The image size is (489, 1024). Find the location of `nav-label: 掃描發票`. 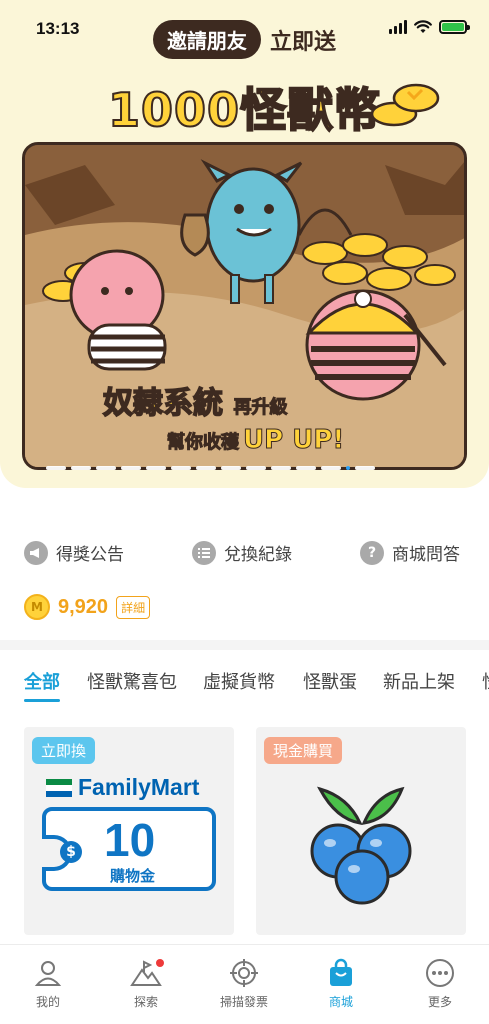

nav-label: 掃描發票 is located at coordinates (243, 1002).